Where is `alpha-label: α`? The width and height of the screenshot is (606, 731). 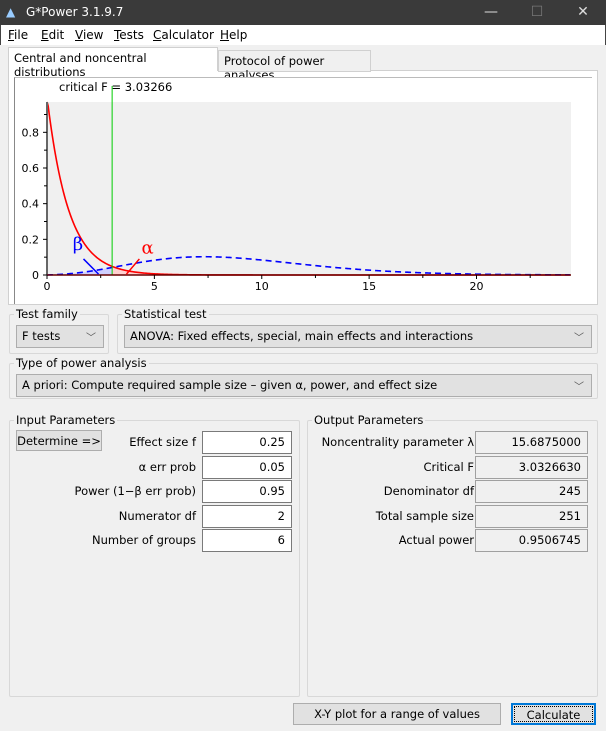 alpha-label: α is located at coordinates (147, 248).